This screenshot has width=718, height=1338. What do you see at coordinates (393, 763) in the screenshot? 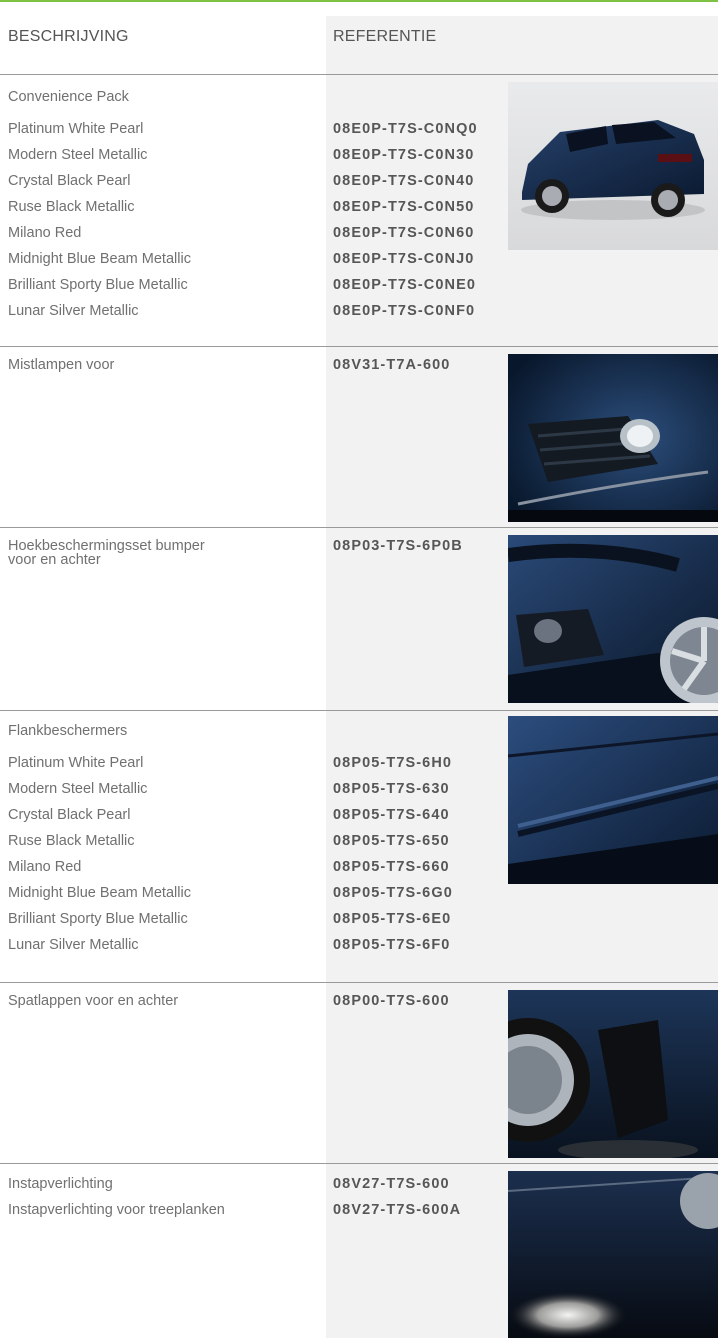
I see `row-reference: 08P05-T7S-6H0` at bounding box center [393, 763].